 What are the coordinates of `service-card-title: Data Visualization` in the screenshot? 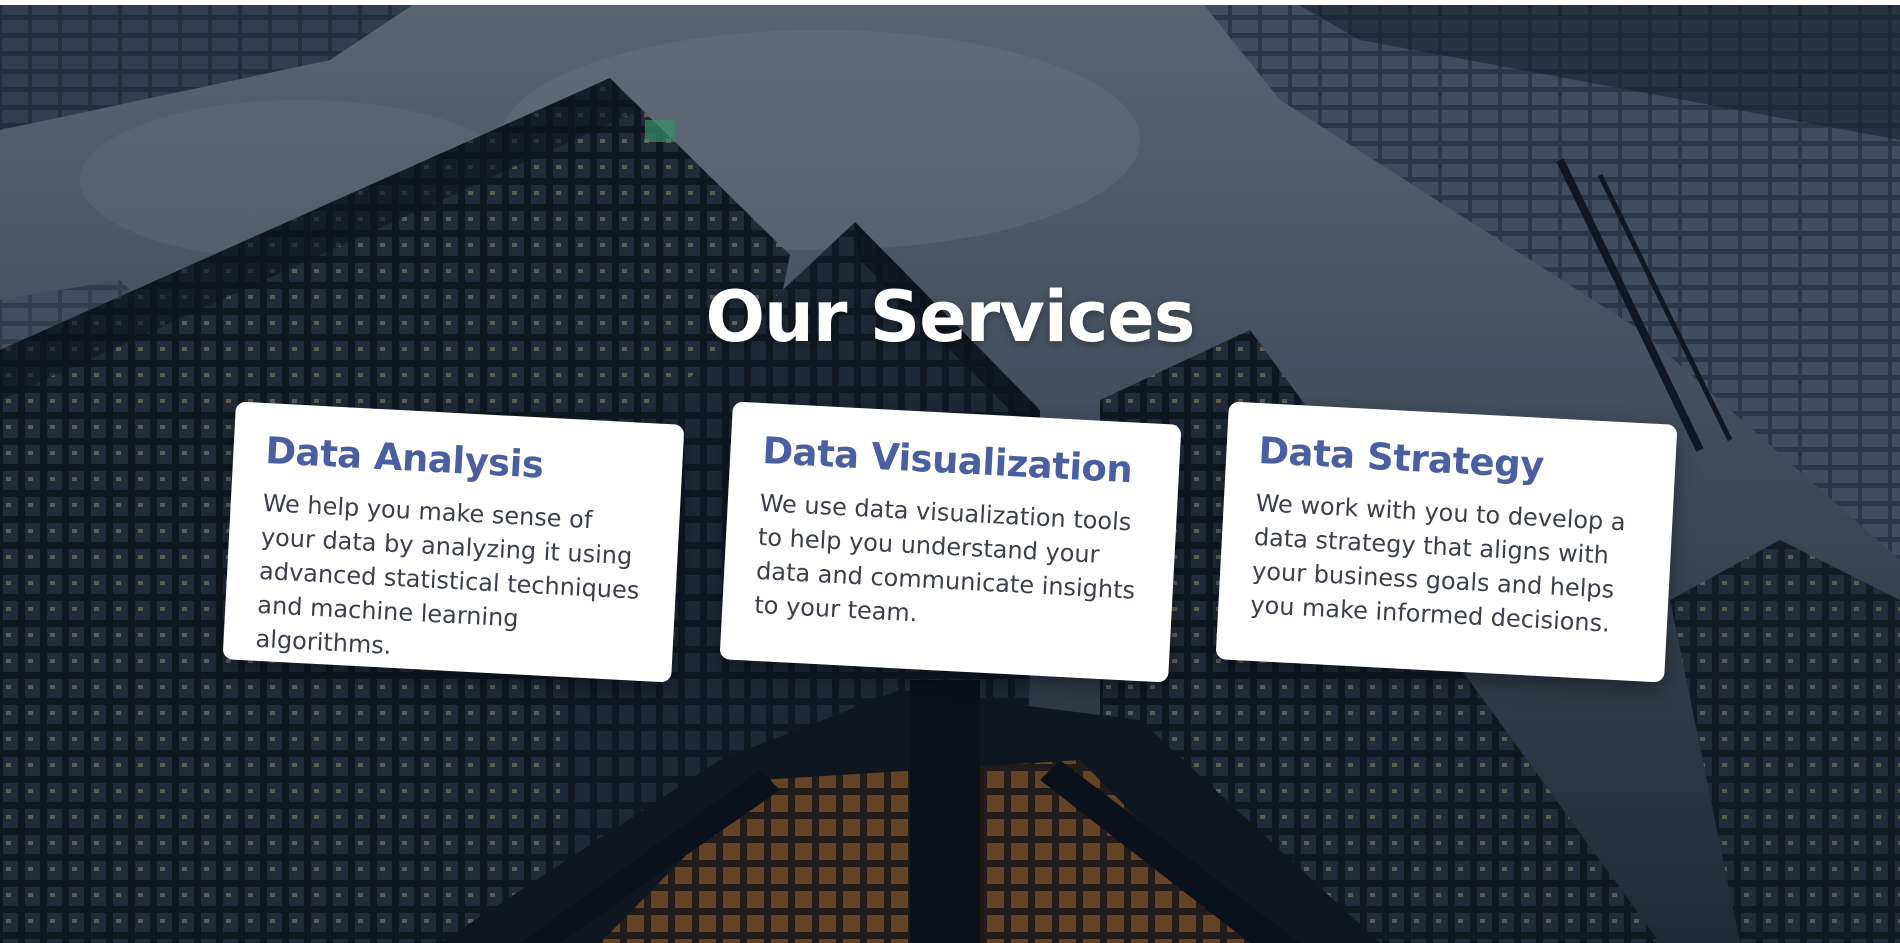 It's located at (947, 460).